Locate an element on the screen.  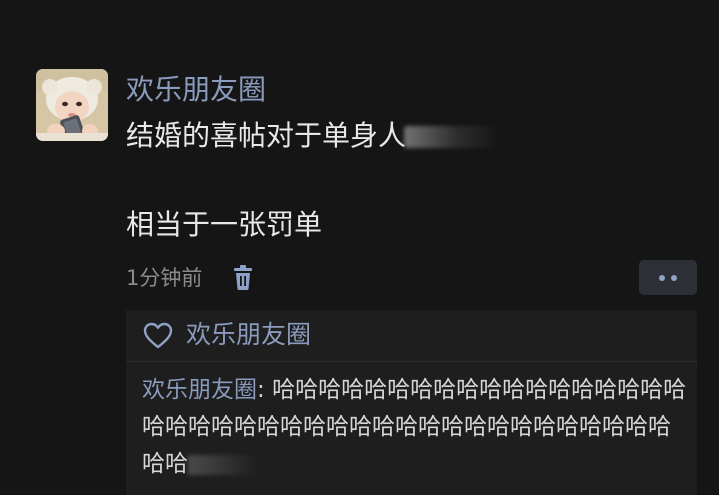
post-text-line-2: 相当于一张罚单 is located at coordinates (224, 224).